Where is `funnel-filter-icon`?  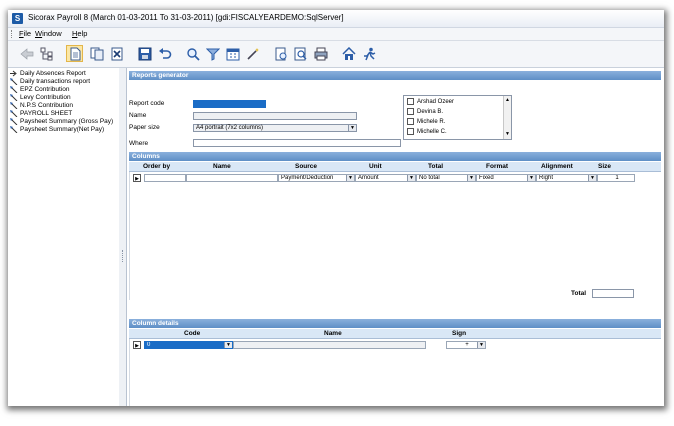 funnel-filter-icon is located at coordinates (212, 53).